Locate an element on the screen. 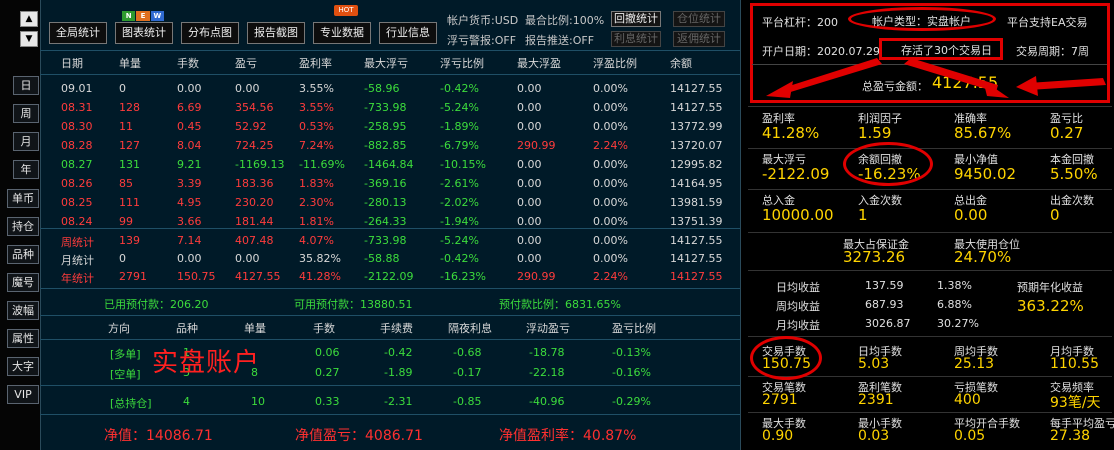  period-day-button: 日 is located at coordinates (26, 85).